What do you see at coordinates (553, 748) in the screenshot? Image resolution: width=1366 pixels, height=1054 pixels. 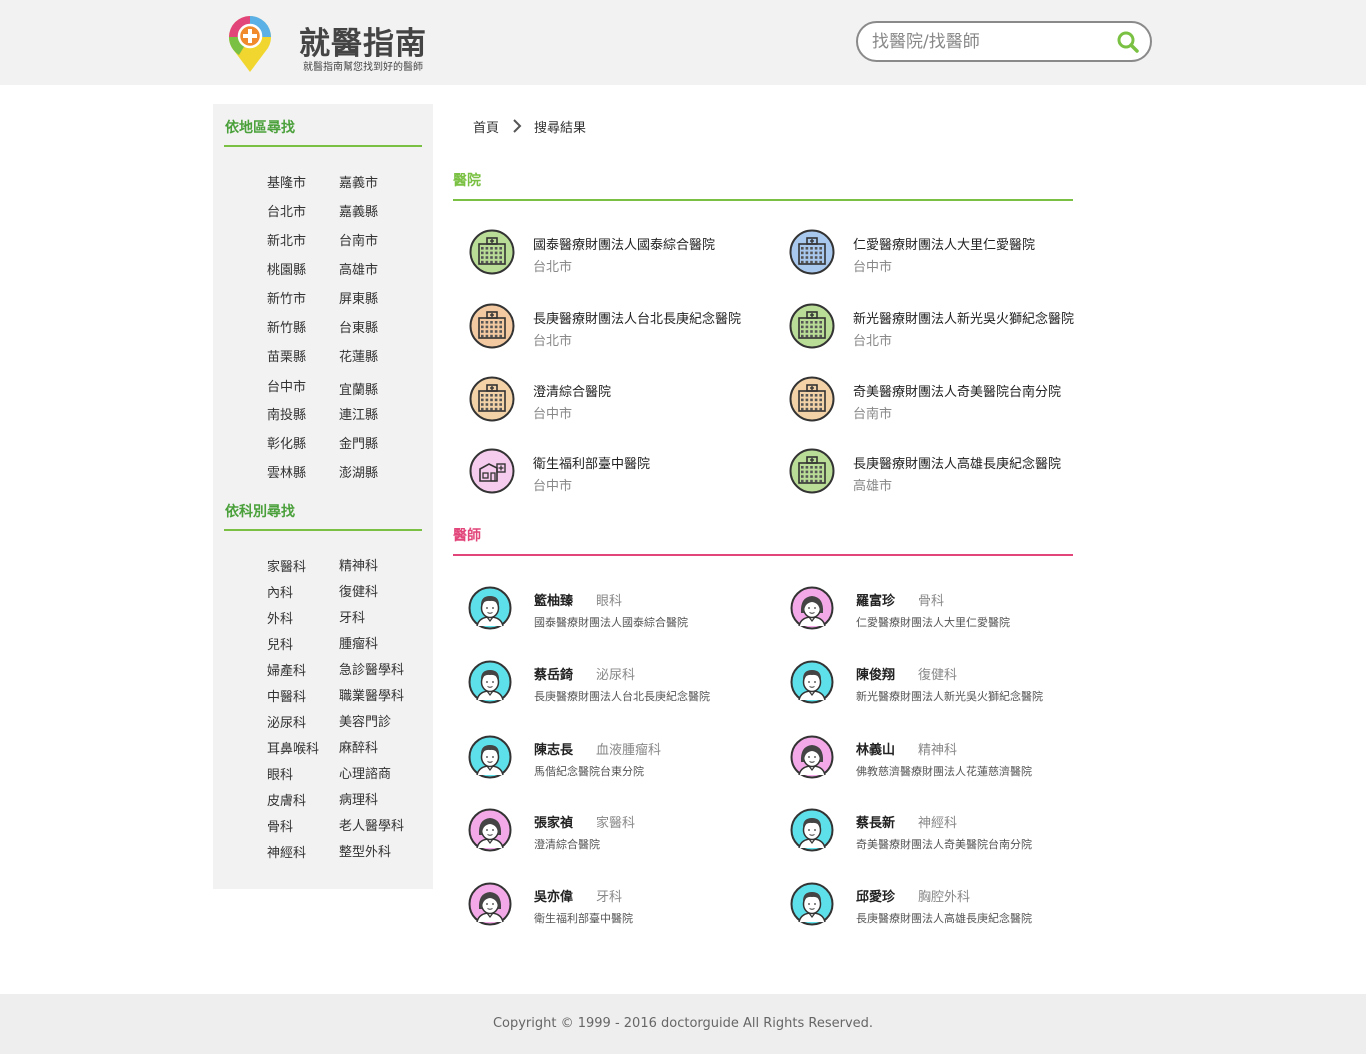 I see `doctor-name: 陳志長` at bounding box center [553, 748].